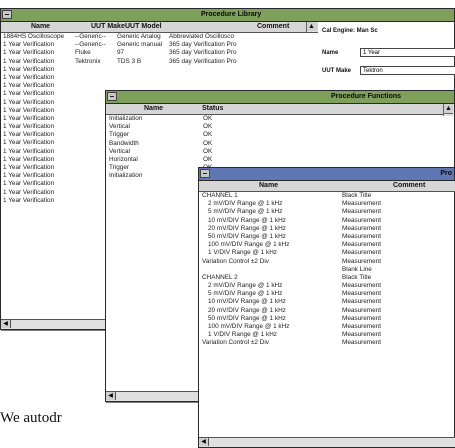 The width and height of the screenshot is (455, 448). Describe the element at coordinates (119, 127) in the screenshot. I see `functions-cell: Vertical` at that location.